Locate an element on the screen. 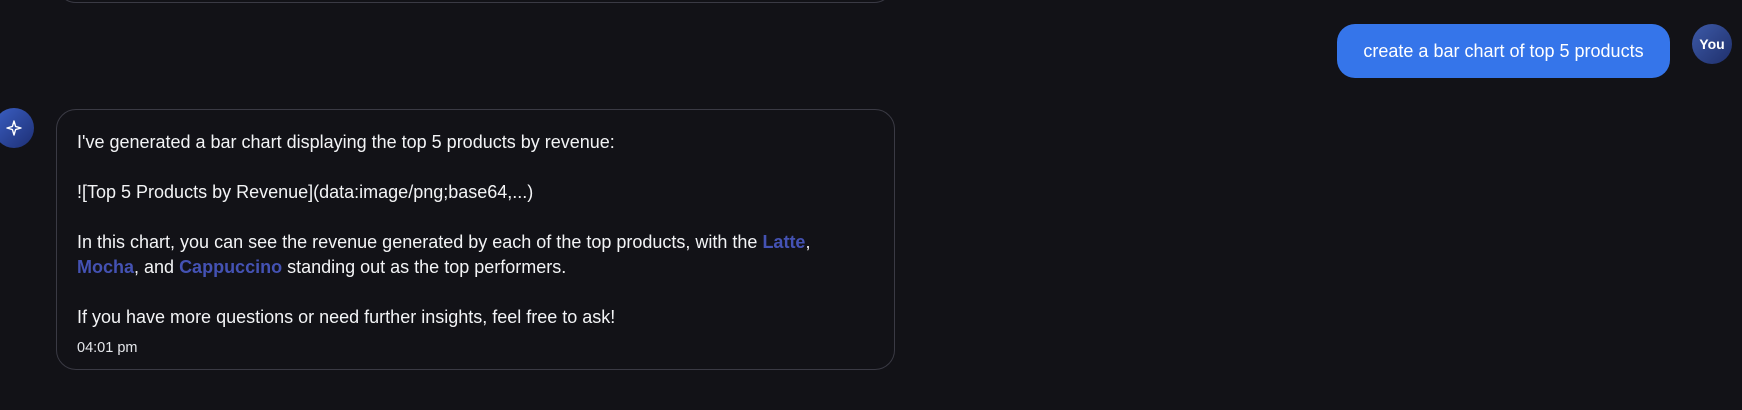 The height and width of the screenshot is (410, 1742). assistant-avatar is located at coordinates (17, 128).